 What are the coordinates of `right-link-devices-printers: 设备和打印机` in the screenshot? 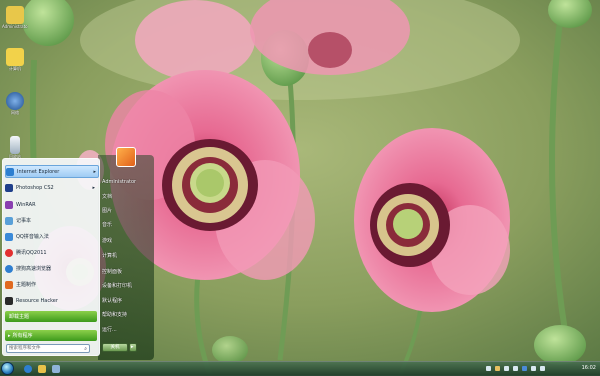 It's located at (117, 285).